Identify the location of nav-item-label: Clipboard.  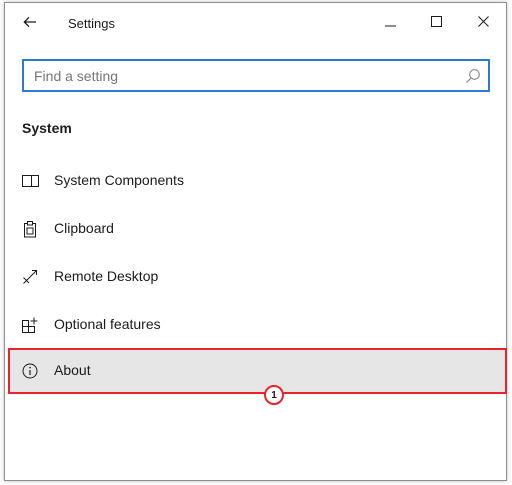
(84, 228).